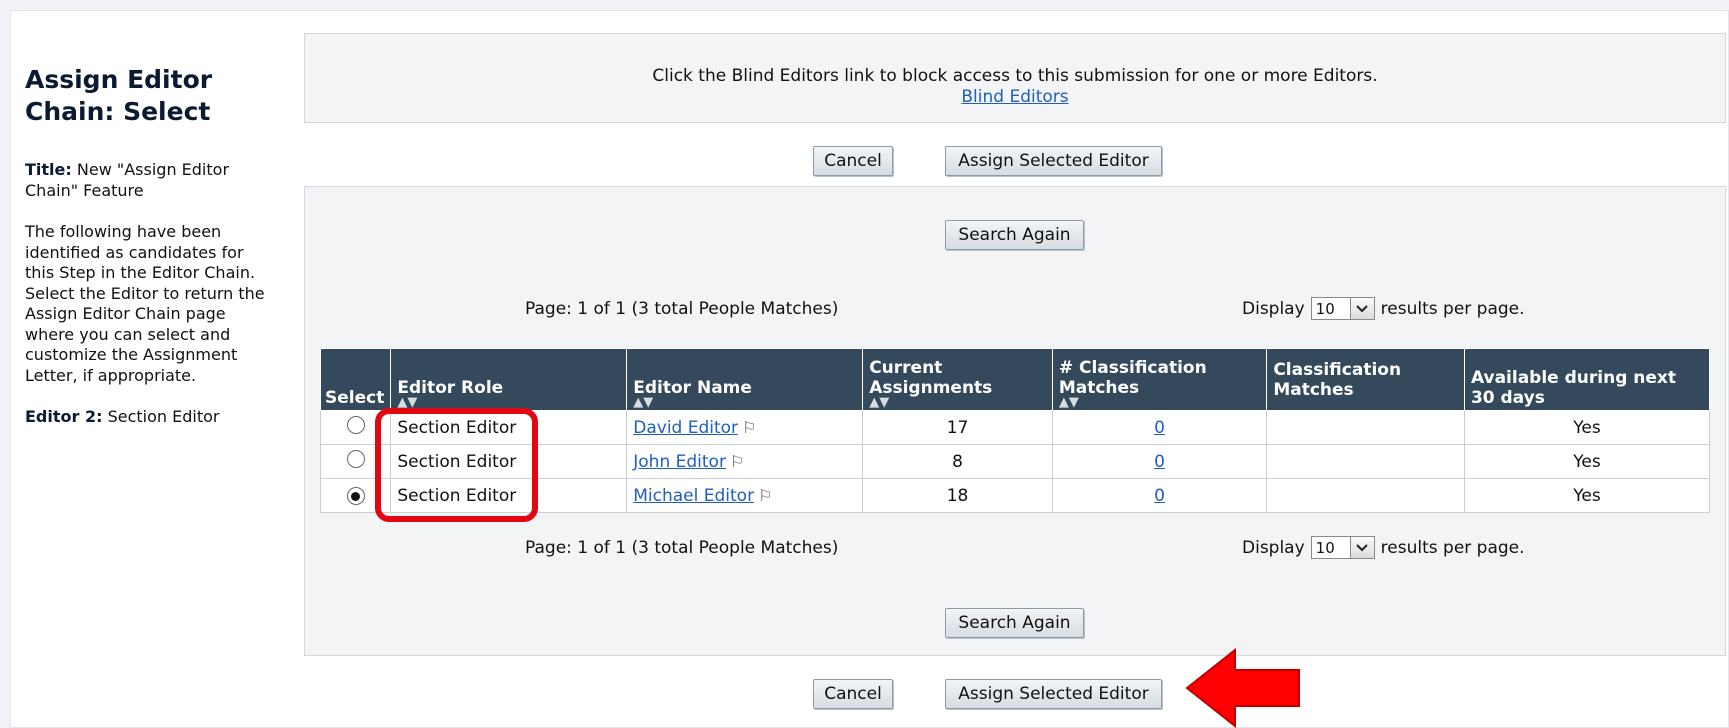 The width and height of the screenshot is (1729, 728). What do you see at coordinates (1242, 688) in the screenshot?
I see `arrow-left-icon` at bounding box center [1242, 688].